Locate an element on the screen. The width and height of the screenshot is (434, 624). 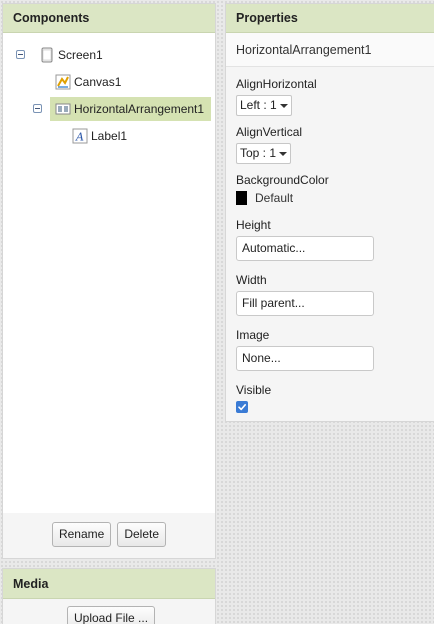
select-value: Top : 1 is located at coordinates (258, 153).